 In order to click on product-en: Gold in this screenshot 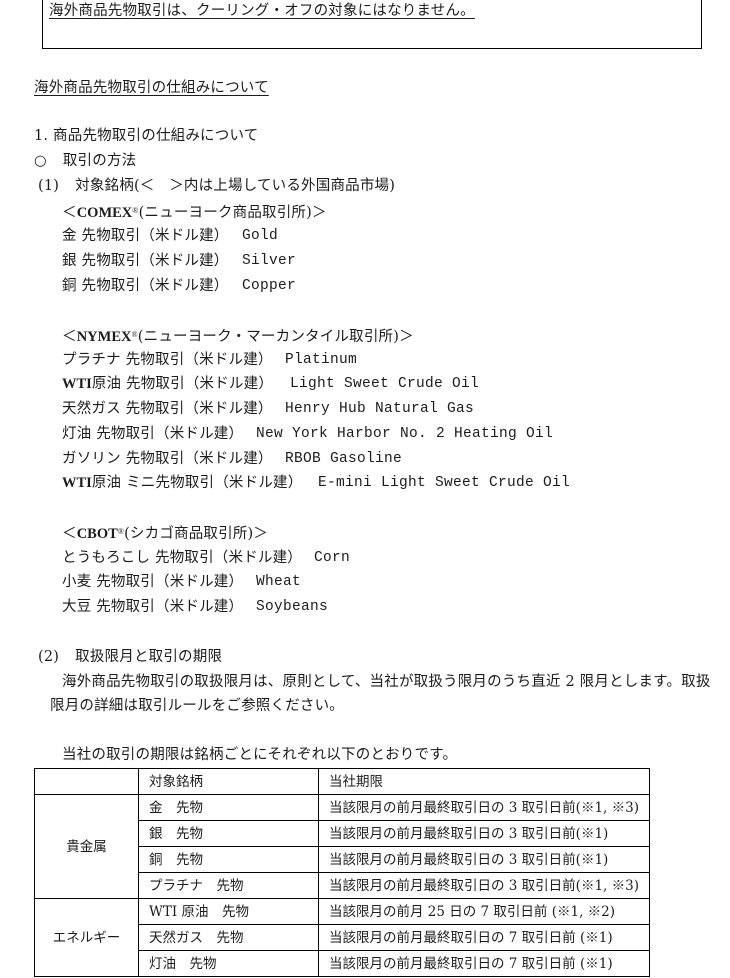, I will do `click(260, 236)`.